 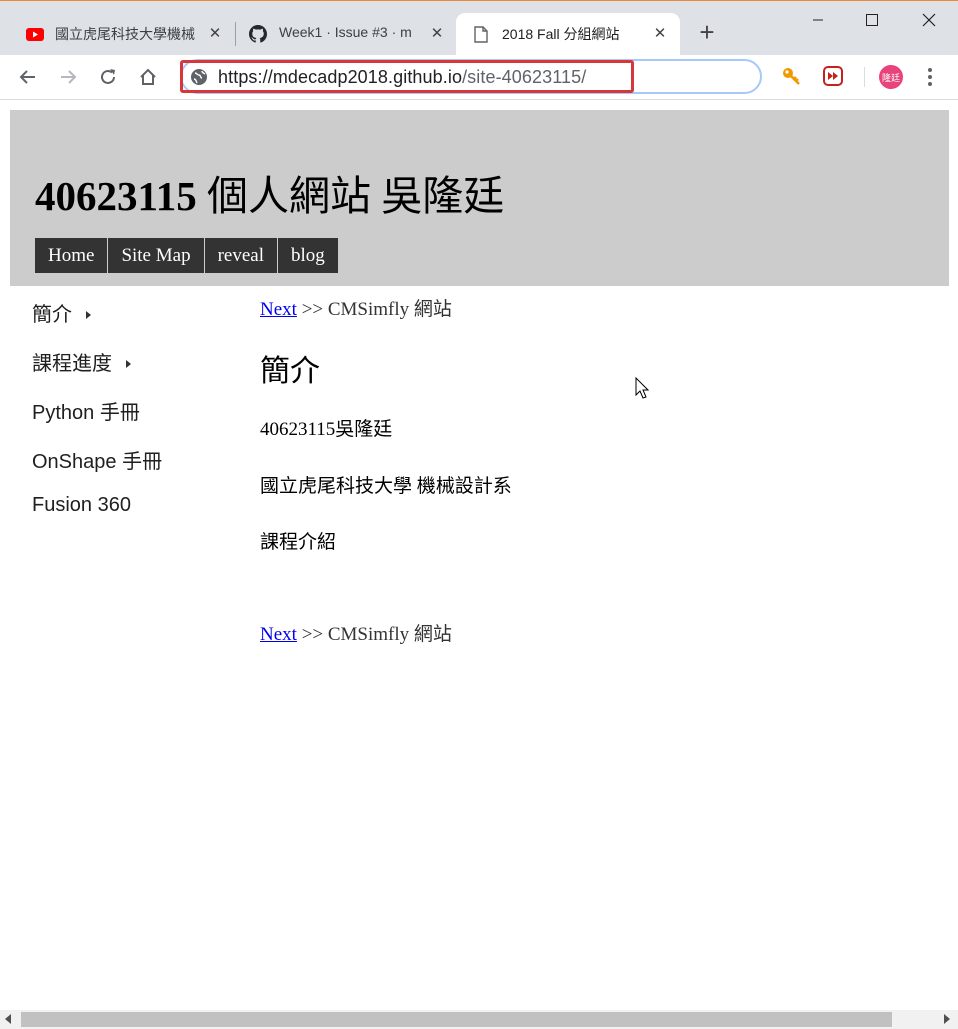 What do you see at coordinates (137, 322) in the screenshot?
I see `sidebar-item-intro: 簡介` at bounding box center [137, 322].